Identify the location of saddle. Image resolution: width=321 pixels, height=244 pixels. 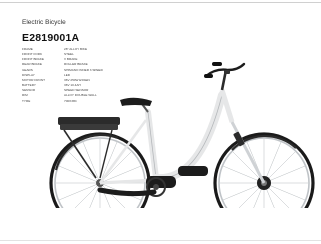
(136, 105).